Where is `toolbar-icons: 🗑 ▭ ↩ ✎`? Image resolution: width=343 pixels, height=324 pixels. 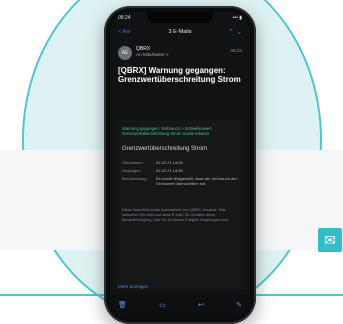
toolbar-icons: 🗑 ▭ ↩ ✎ is located at coordinates (180, 305).